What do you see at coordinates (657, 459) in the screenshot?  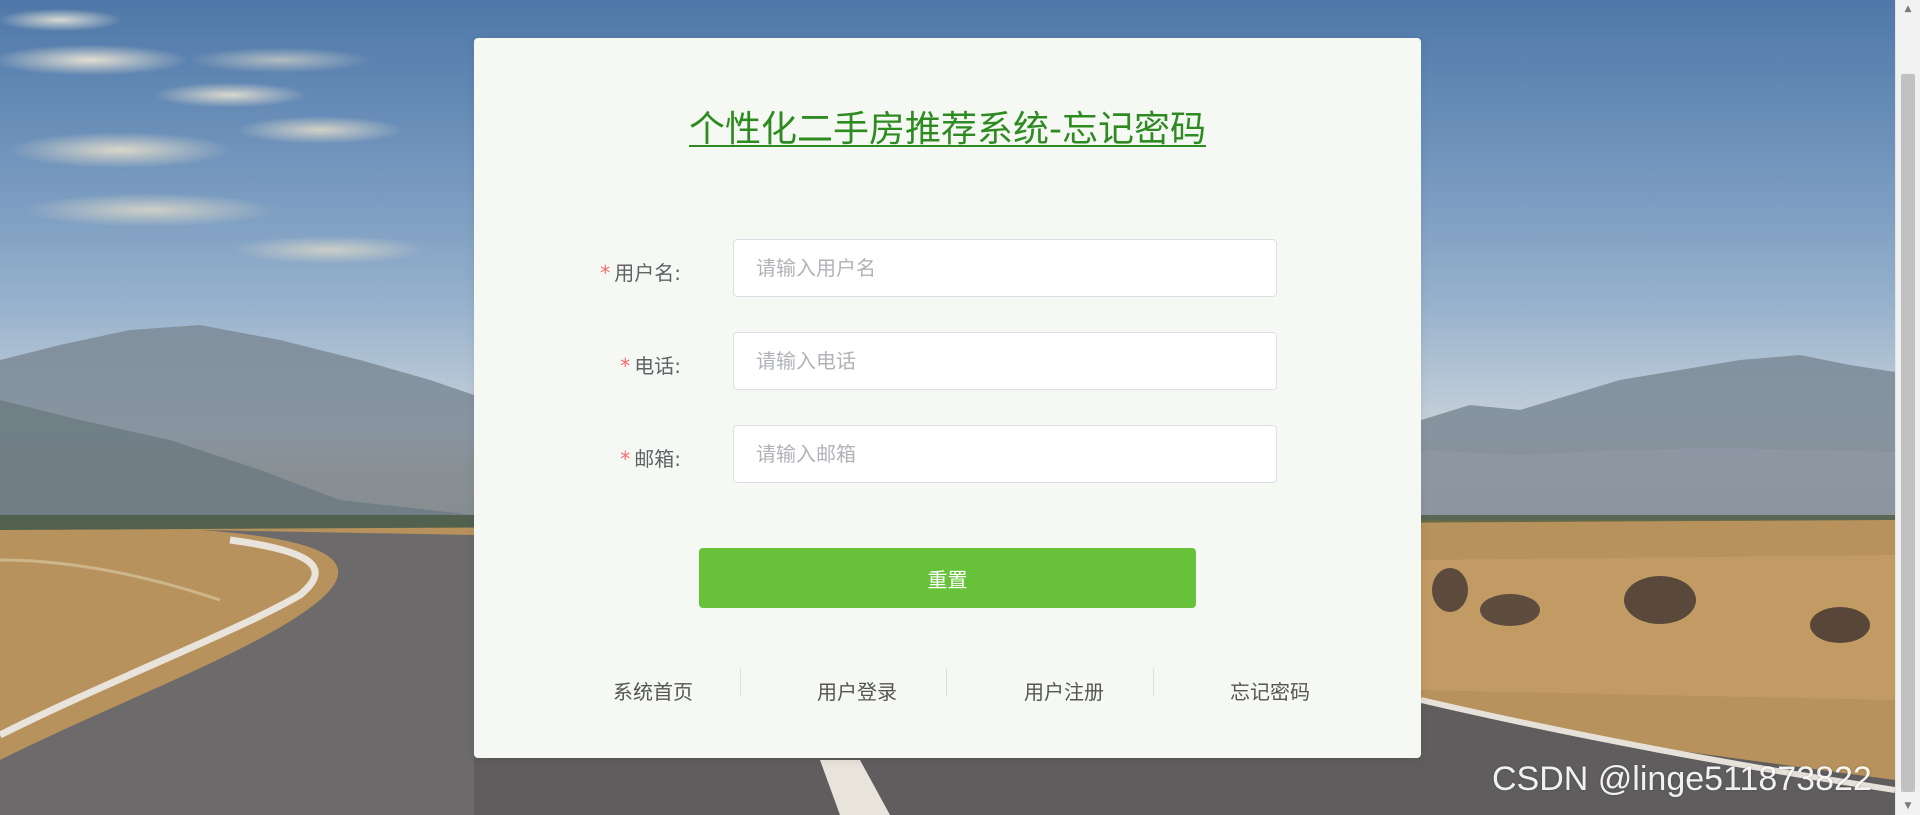 I see `email-label-text: 邮箱:` at bounding box center [657, 459].